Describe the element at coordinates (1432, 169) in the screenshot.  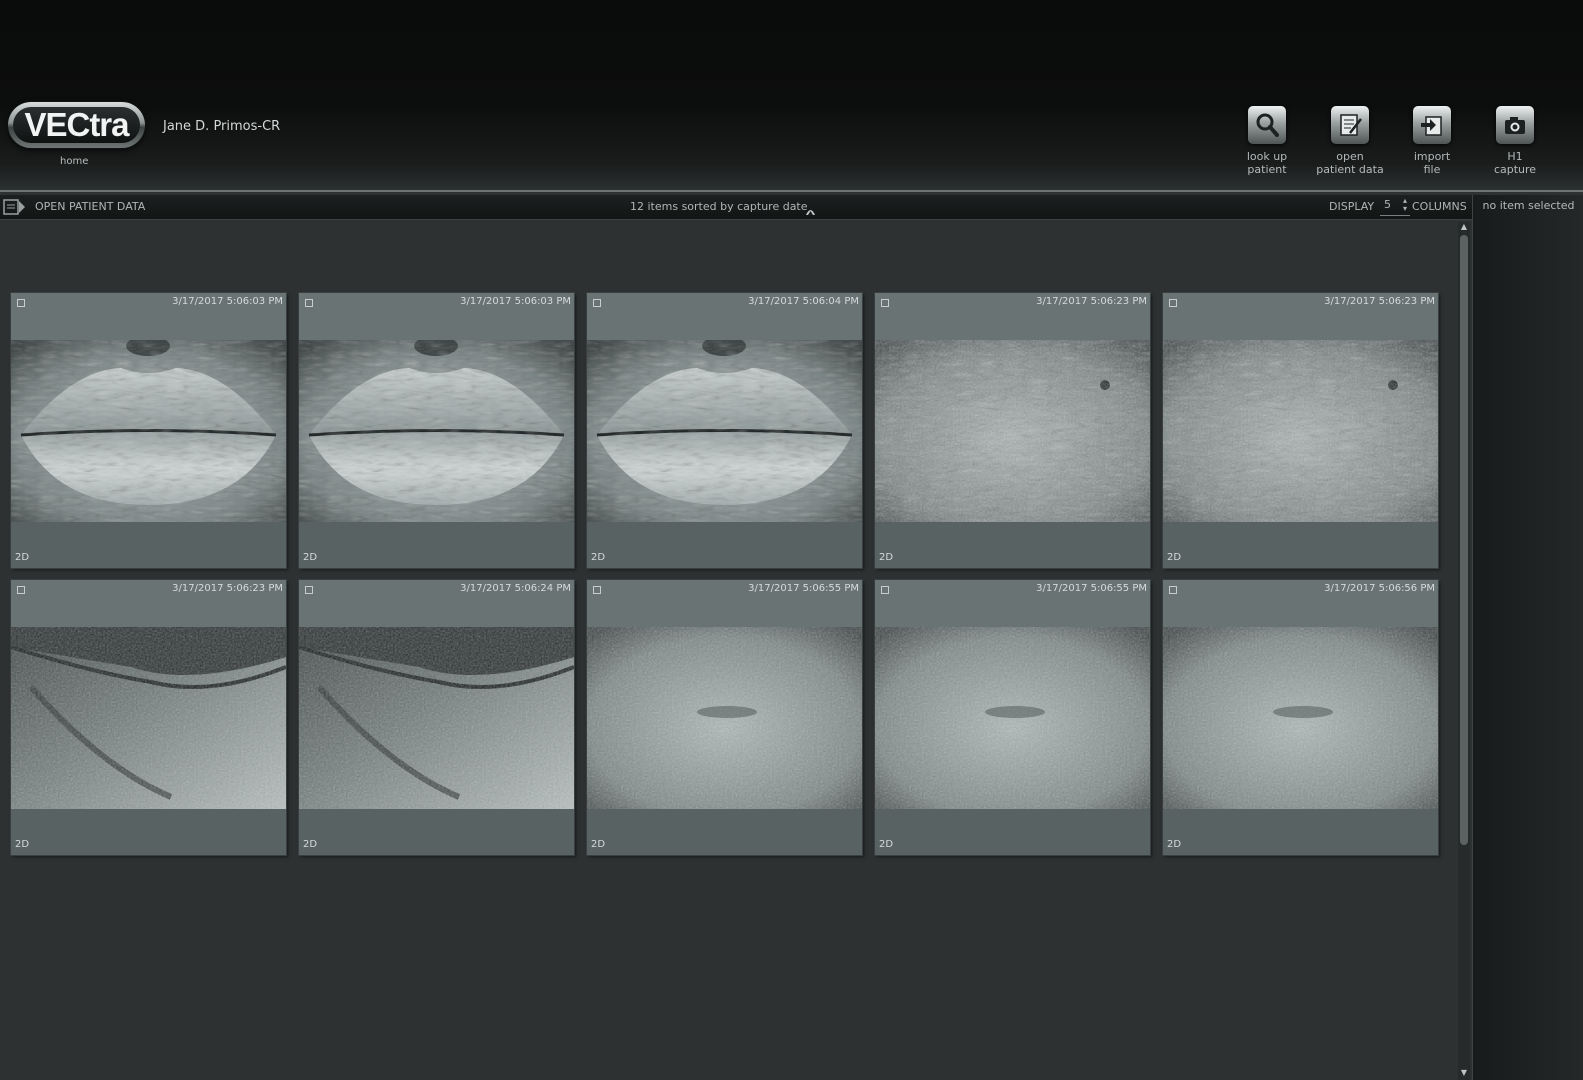
I see `tool-label-line2: file` at that location.